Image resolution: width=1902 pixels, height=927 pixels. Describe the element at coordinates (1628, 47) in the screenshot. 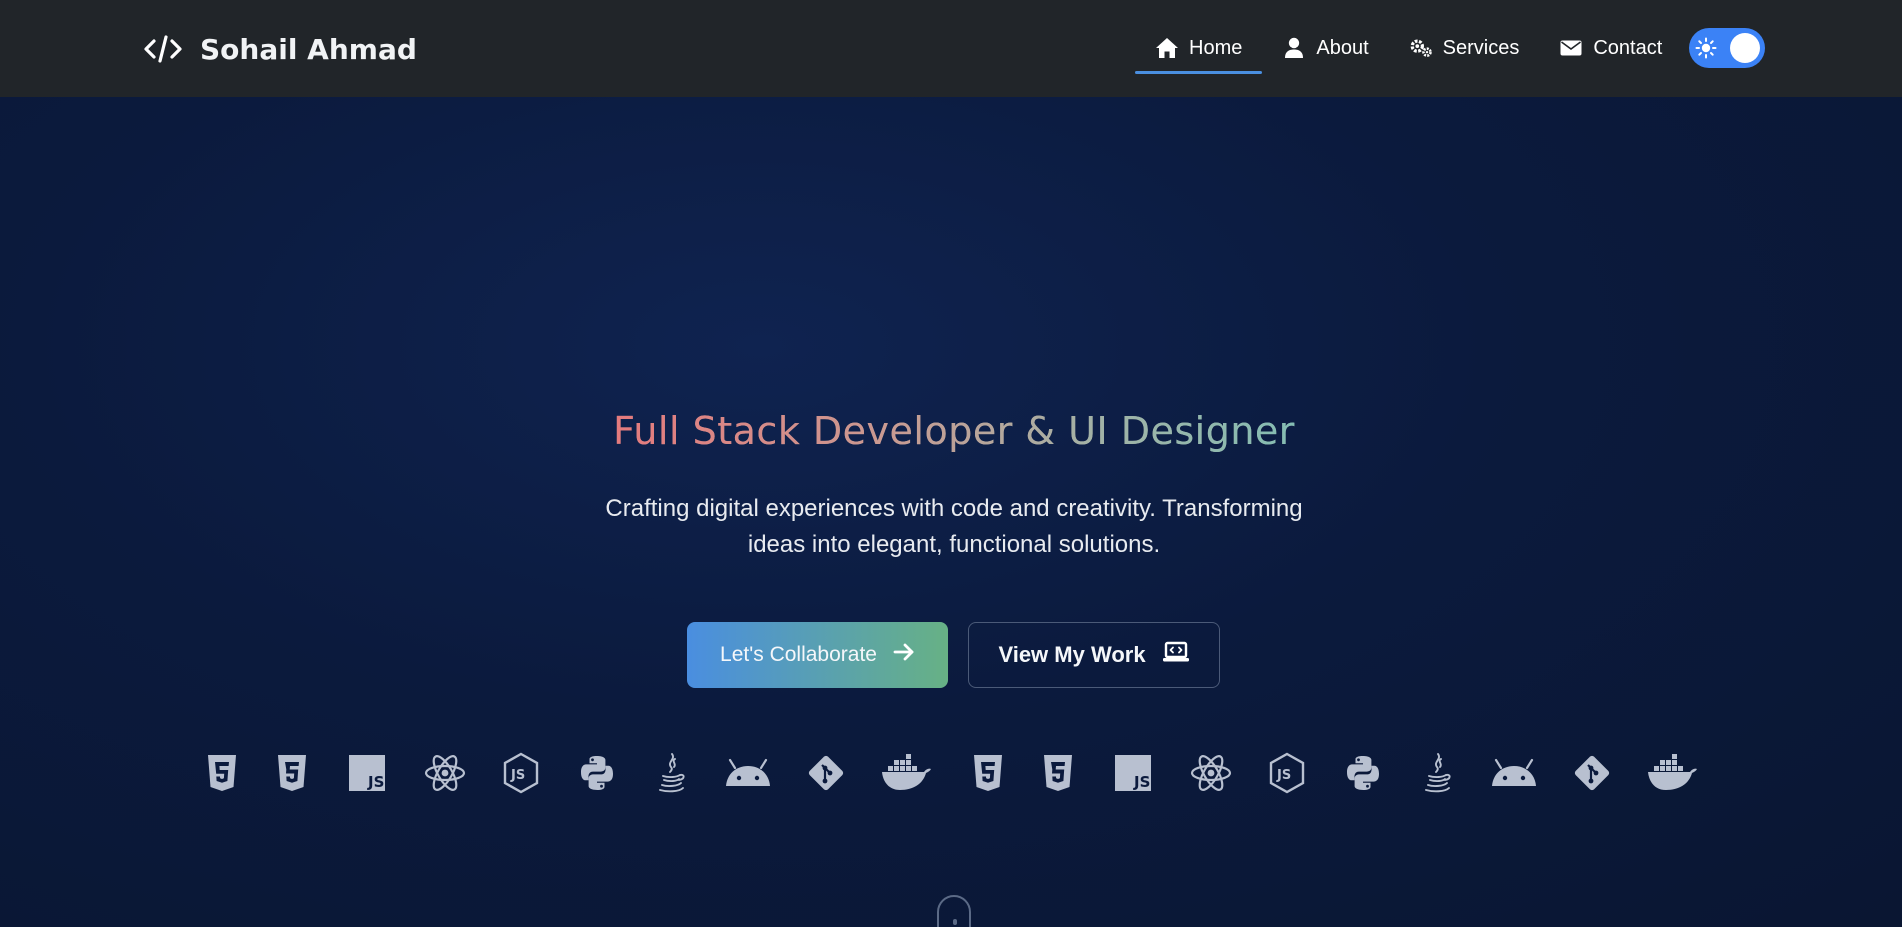

I see `nav-item-label: Contact` at that location.